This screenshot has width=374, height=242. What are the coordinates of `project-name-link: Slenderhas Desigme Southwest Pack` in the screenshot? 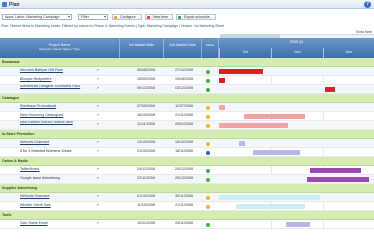 It's located at (62, 89).